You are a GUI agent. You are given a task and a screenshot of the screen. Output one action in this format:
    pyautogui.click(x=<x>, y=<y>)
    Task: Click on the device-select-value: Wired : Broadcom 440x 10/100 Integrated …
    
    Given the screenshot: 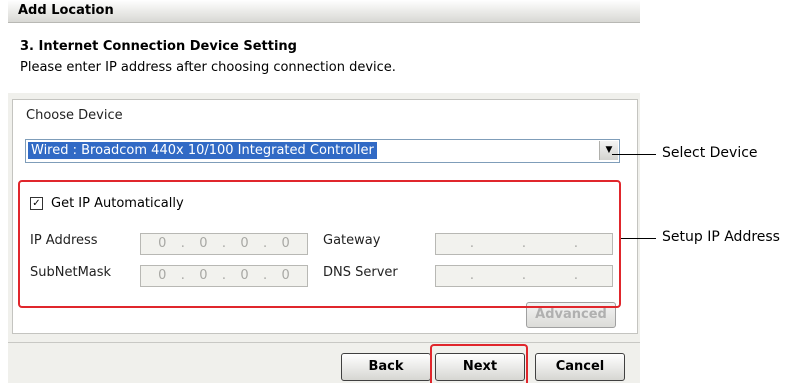 What is the action you would take?
    pyautogui.click(x=202, y=150)
    